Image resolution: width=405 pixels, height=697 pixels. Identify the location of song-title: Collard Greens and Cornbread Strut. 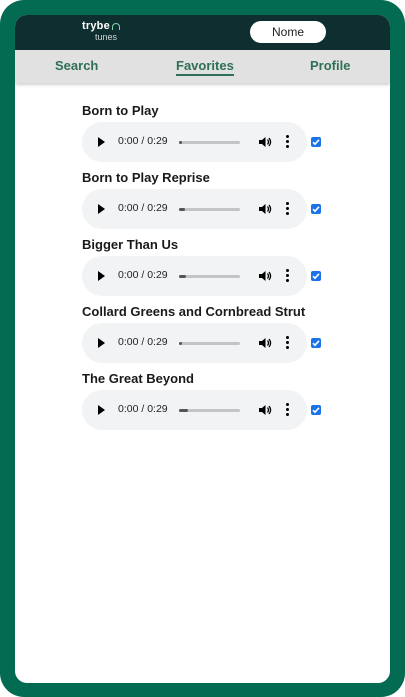
(194, 311).